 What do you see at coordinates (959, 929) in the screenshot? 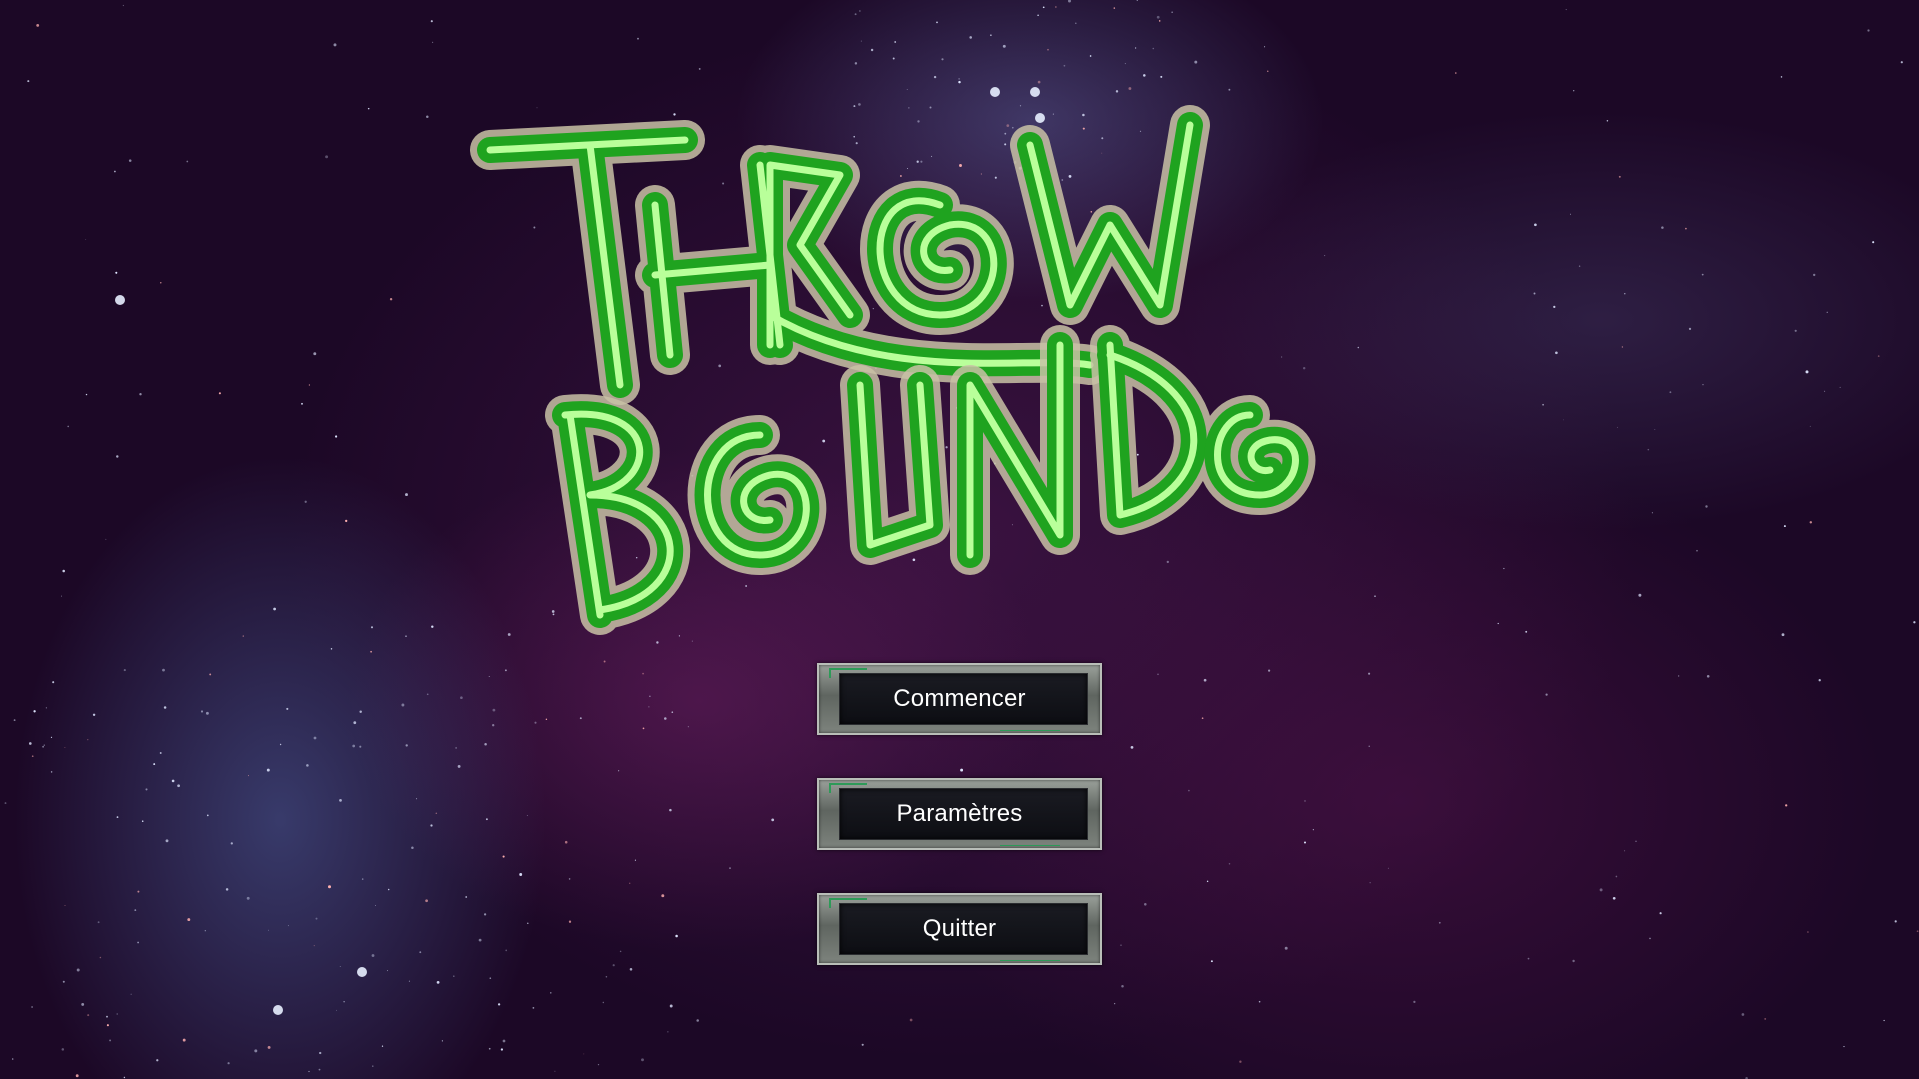
I see `quit-button: Quitter` at bounding box center [959, 929].